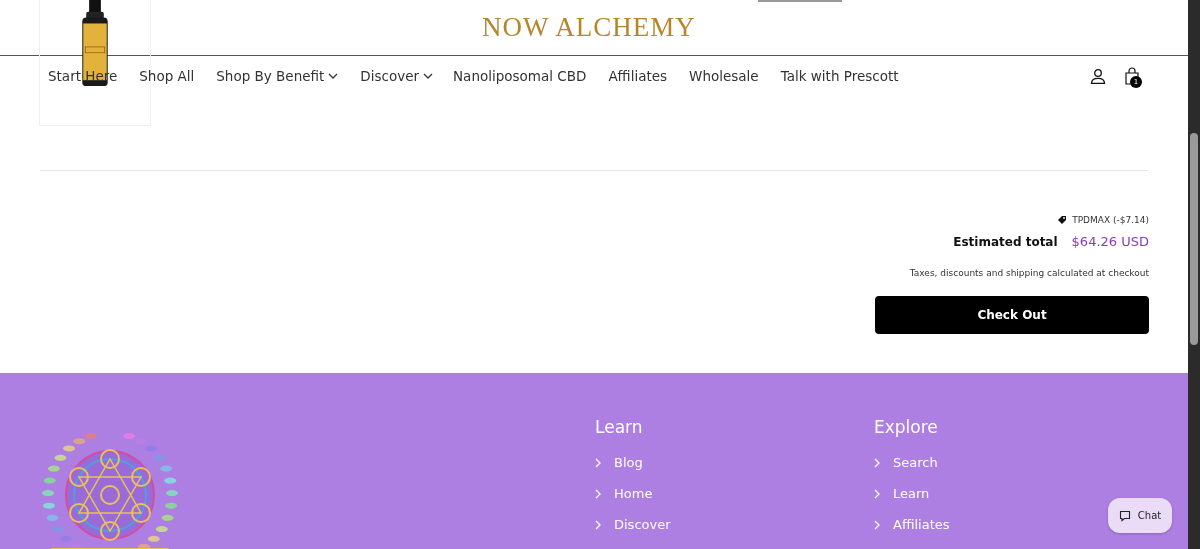 The height and width of the screenshot is (549, 1200). Describe the element at coordinates (1124, 515) in the screenshot. I see `chat-bubble-icon` at that location.